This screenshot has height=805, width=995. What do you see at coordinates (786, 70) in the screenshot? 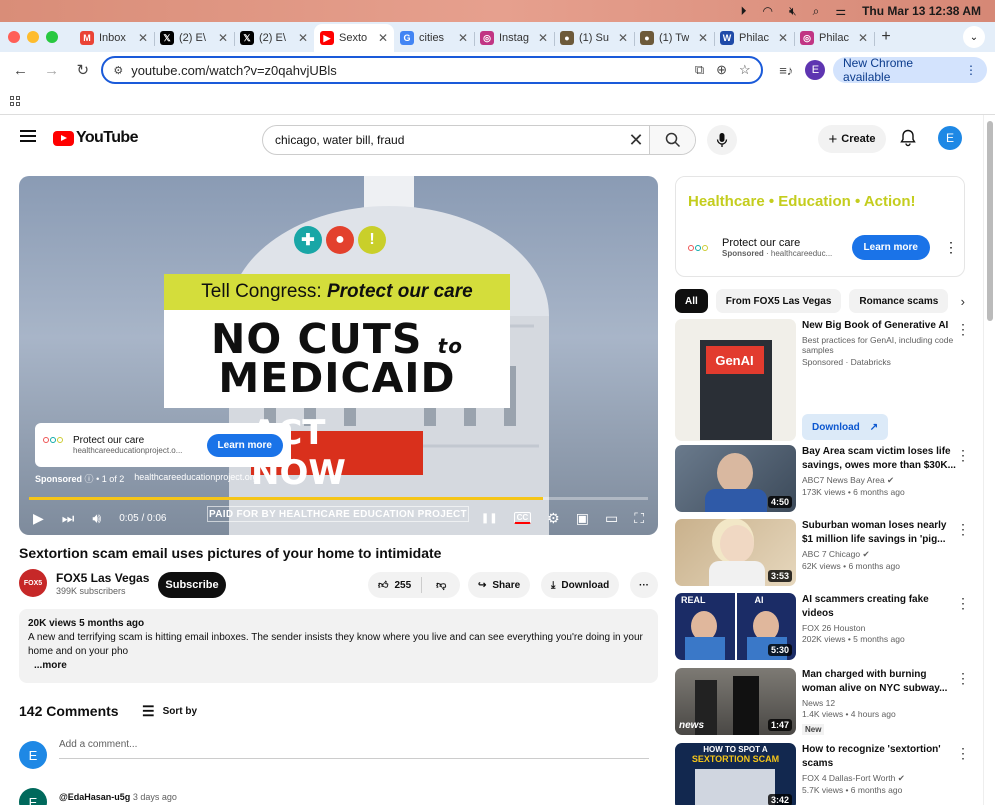
I see `media-controls-icon: ≡♪` at bounding box center [786, 70].